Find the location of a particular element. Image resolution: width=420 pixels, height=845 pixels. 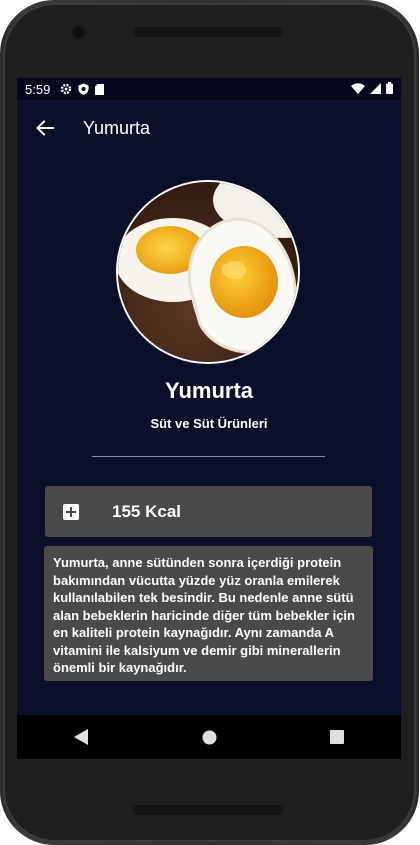

gear-icon is located at coordinates (66, 89).